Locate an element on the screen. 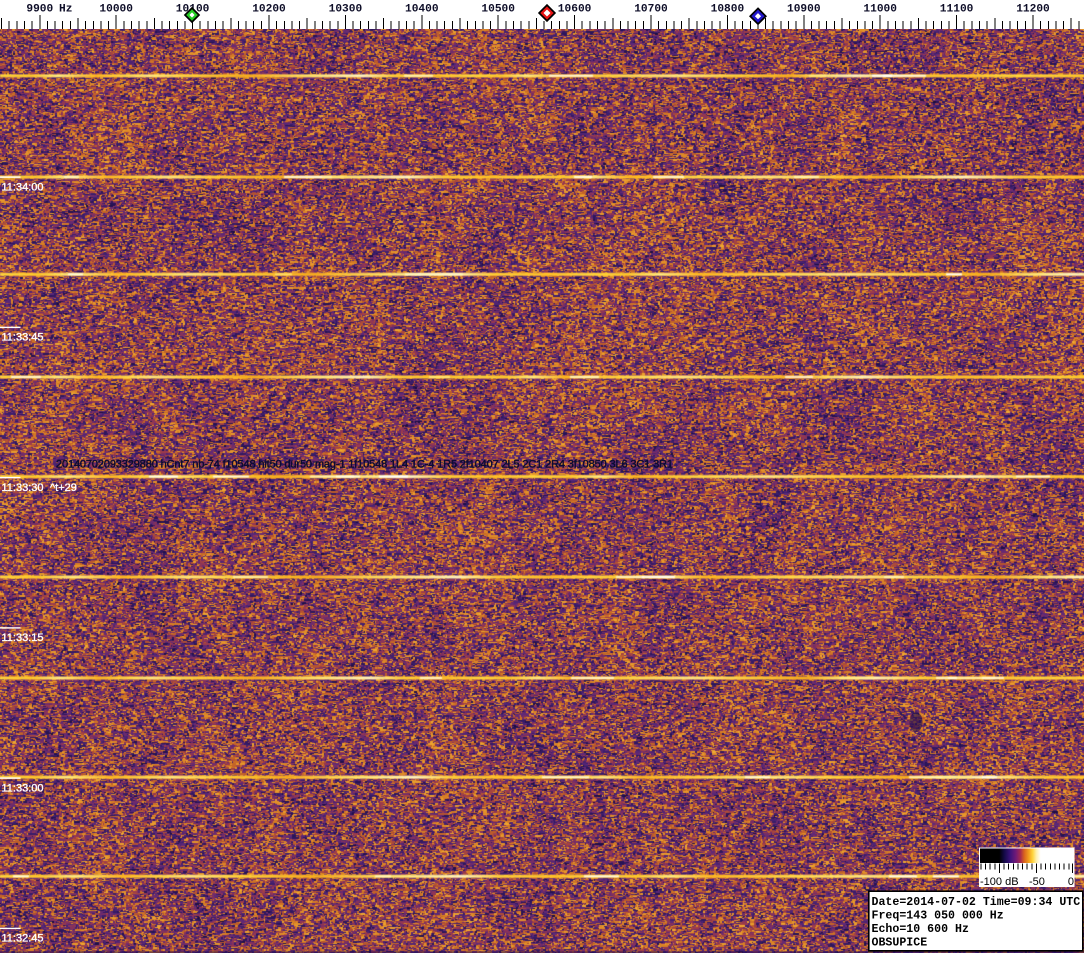  svg-text: Freq=143 050 000 Hz is located at coordinates (938, 916).